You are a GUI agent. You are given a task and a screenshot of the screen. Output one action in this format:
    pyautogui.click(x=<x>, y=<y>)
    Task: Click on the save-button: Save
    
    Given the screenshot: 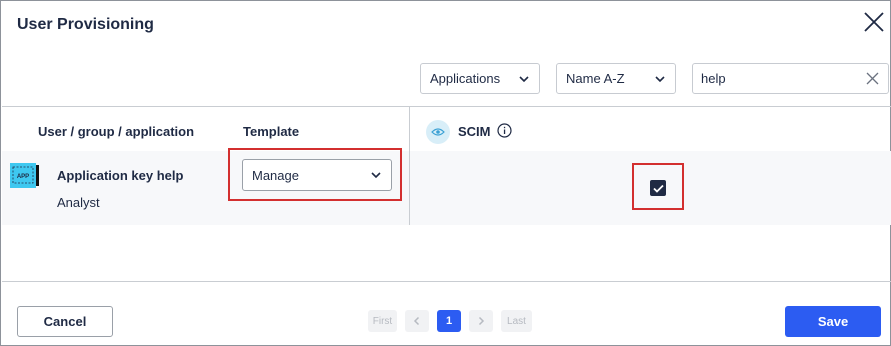 What is the action you would take?
    pyautogui.click(x=833, y=321)
    